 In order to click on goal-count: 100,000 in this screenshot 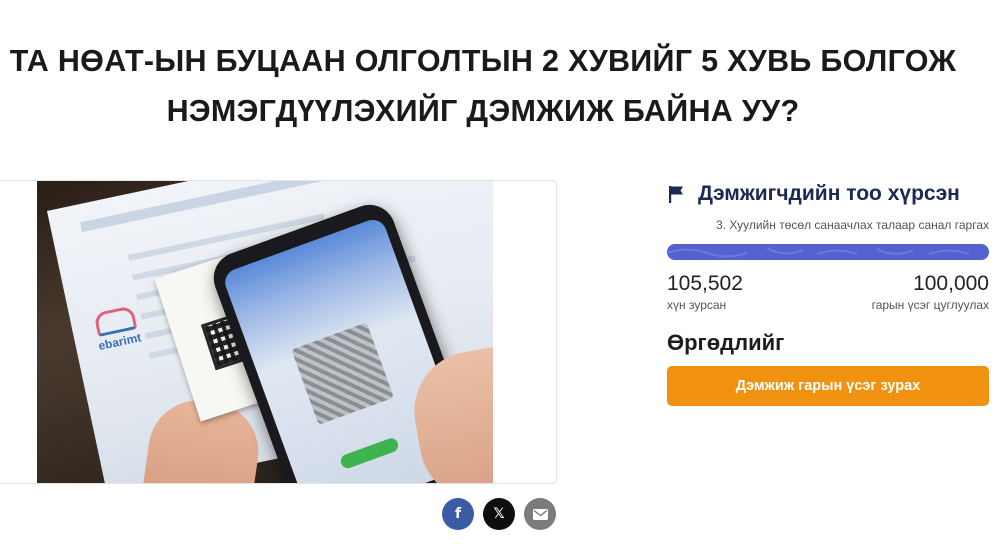, I will do `click(951, 283)`.